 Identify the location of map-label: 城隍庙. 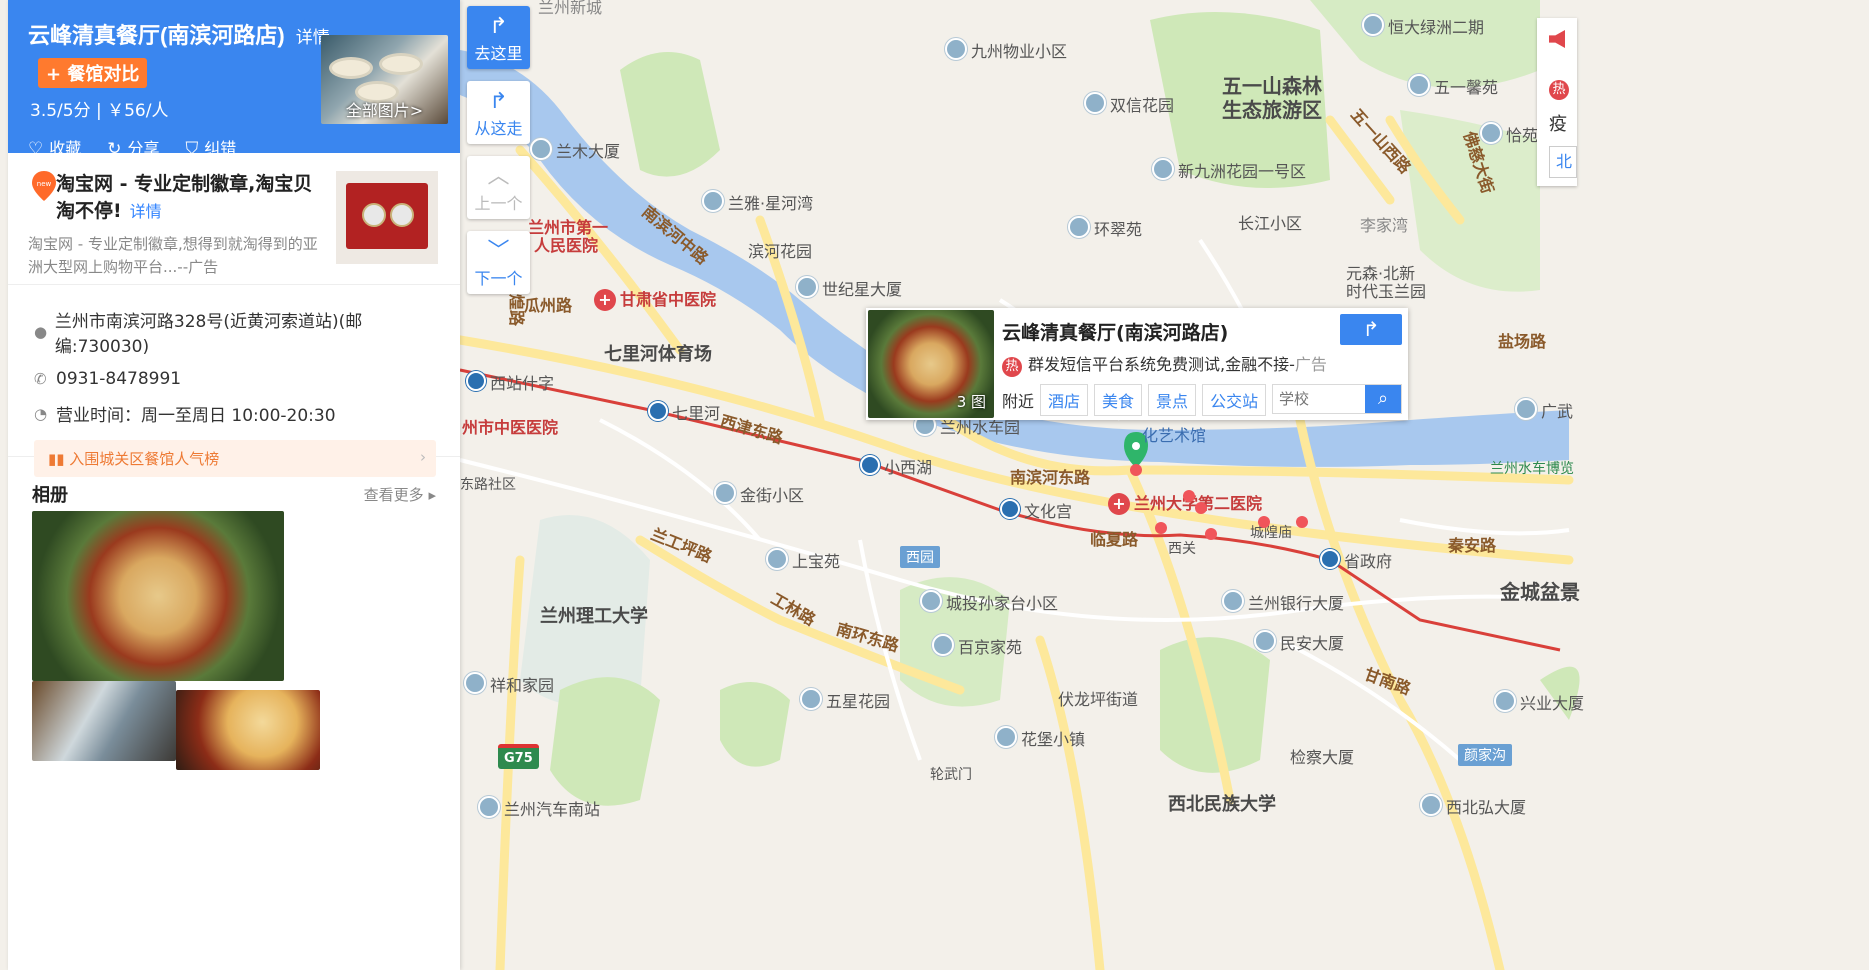
(1271, 532).